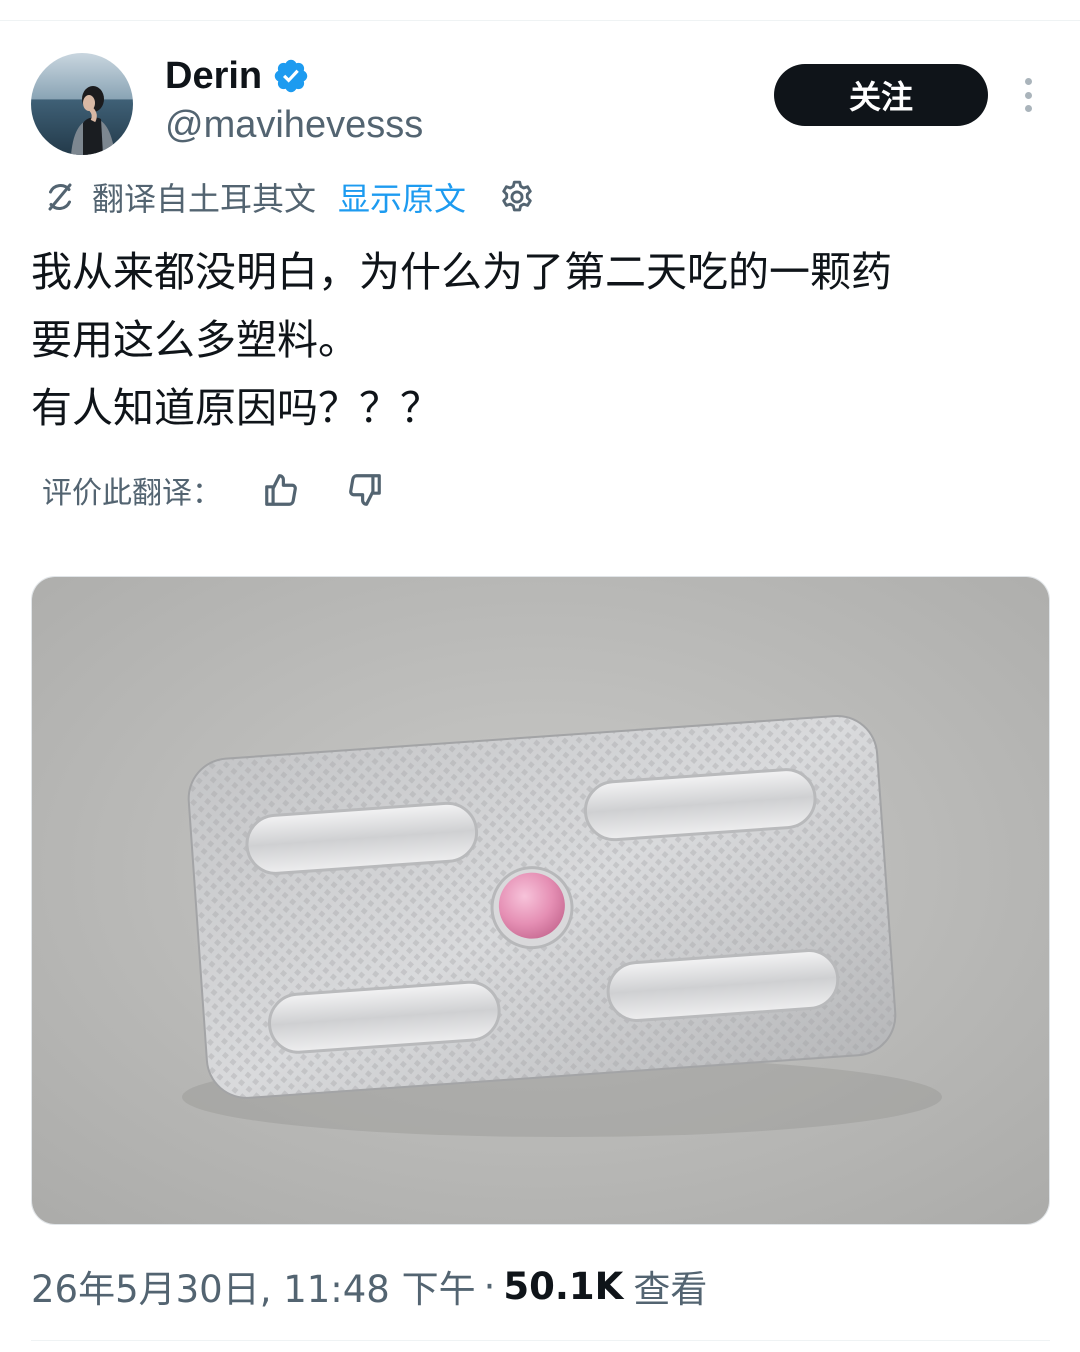  I want to click on views-label: 查看, so click(670, 1289).